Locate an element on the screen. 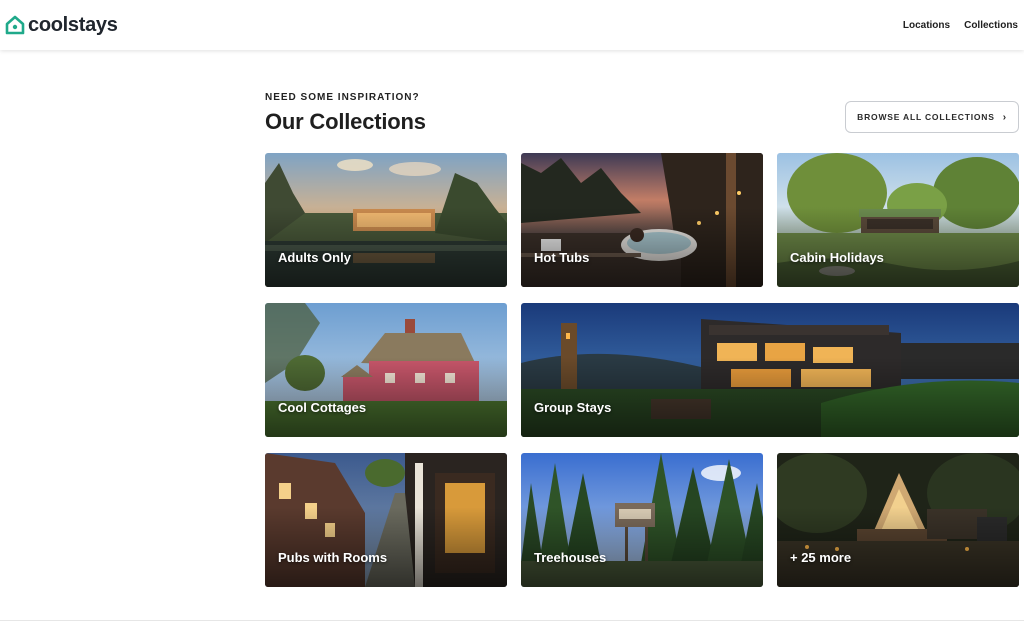  collection-card-hot-tubs: Hot Tubs is located at coordinates (642, 220).